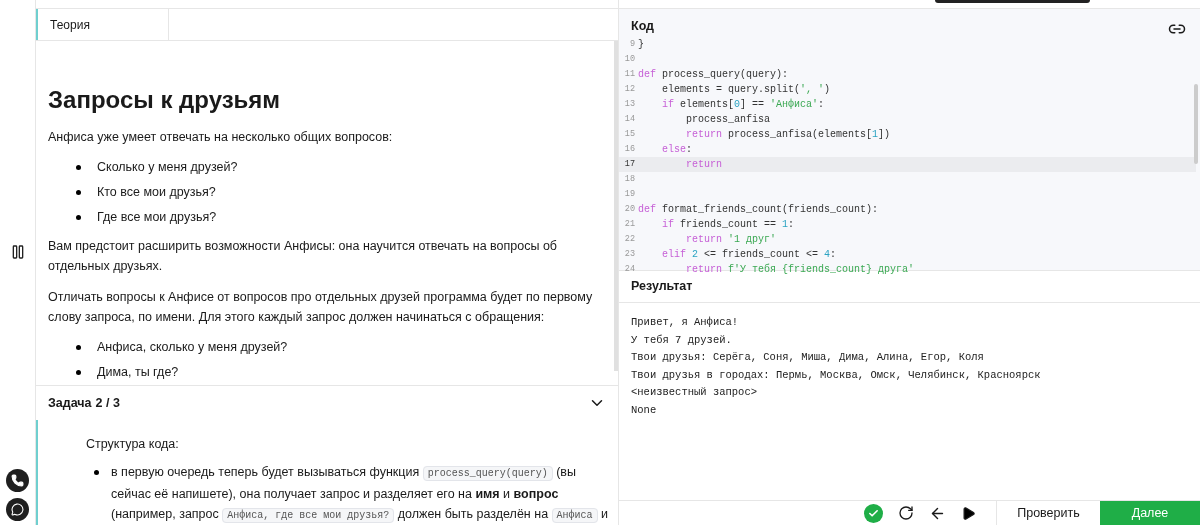 The width and height of the screenshot is (1200, 525). I want to click on code-title: Код, so click(643, 27).